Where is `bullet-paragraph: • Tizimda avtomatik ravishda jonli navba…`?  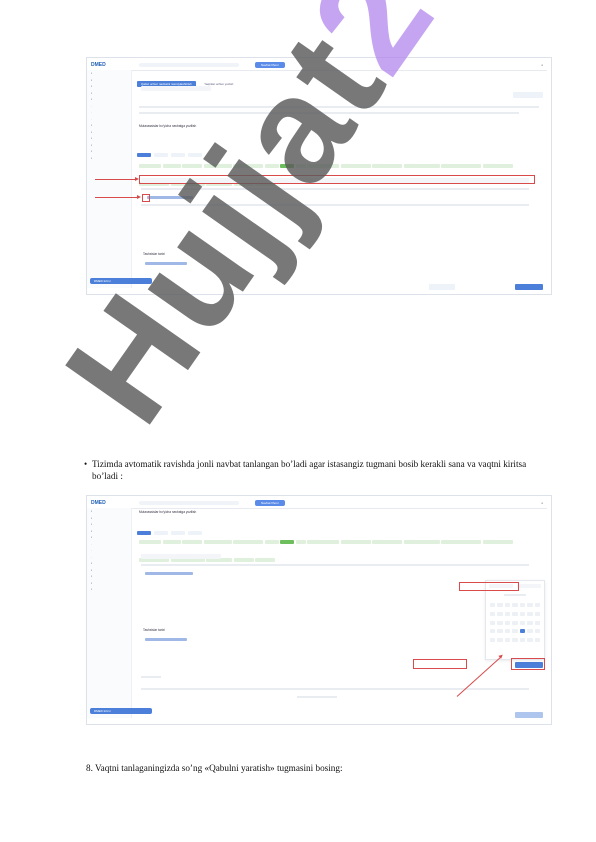 bullet-paragraph: • Tizimda avtomatik ravishda jonli navba… is located at coordinates (314, 470).